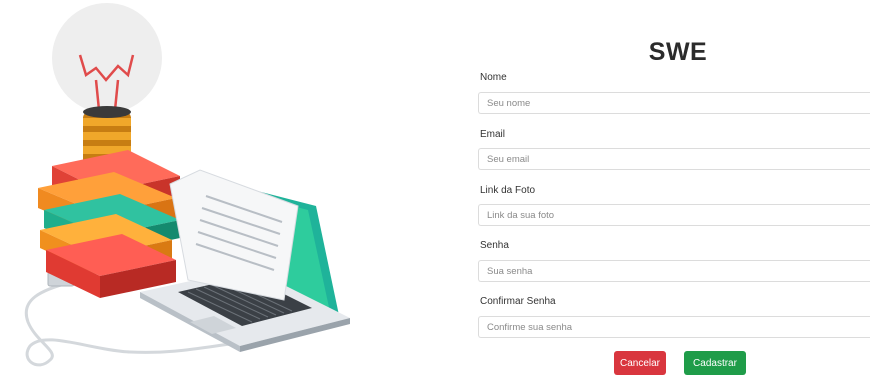  What do you see at coordinates (678, 52) in the screenshot?
I see `page-title: SWE` at bounding box center [678, 52].